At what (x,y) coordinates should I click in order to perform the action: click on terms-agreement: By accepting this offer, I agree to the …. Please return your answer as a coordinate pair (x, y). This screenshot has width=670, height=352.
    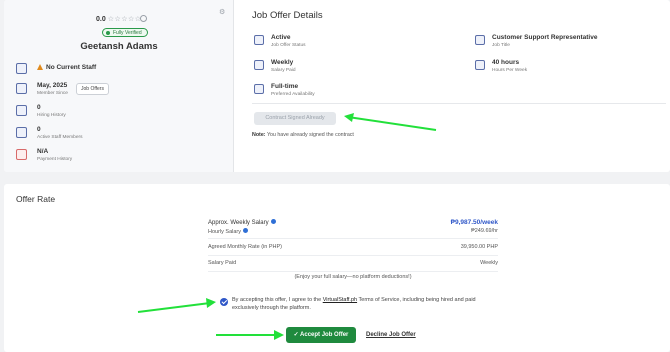
    Looking at the image, I should click on (367, 304).